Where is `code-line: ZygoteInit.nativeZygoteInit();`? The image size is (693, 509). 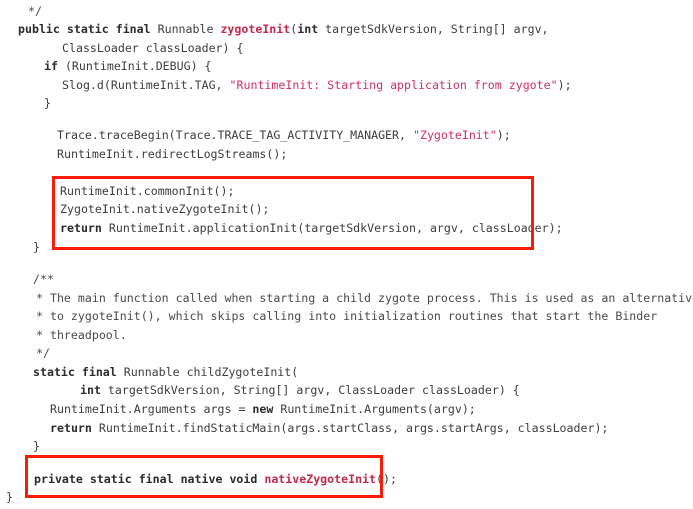 code-line: ZygoteInit.nativeZygoteInit(); is located at coordinates (134, 209).